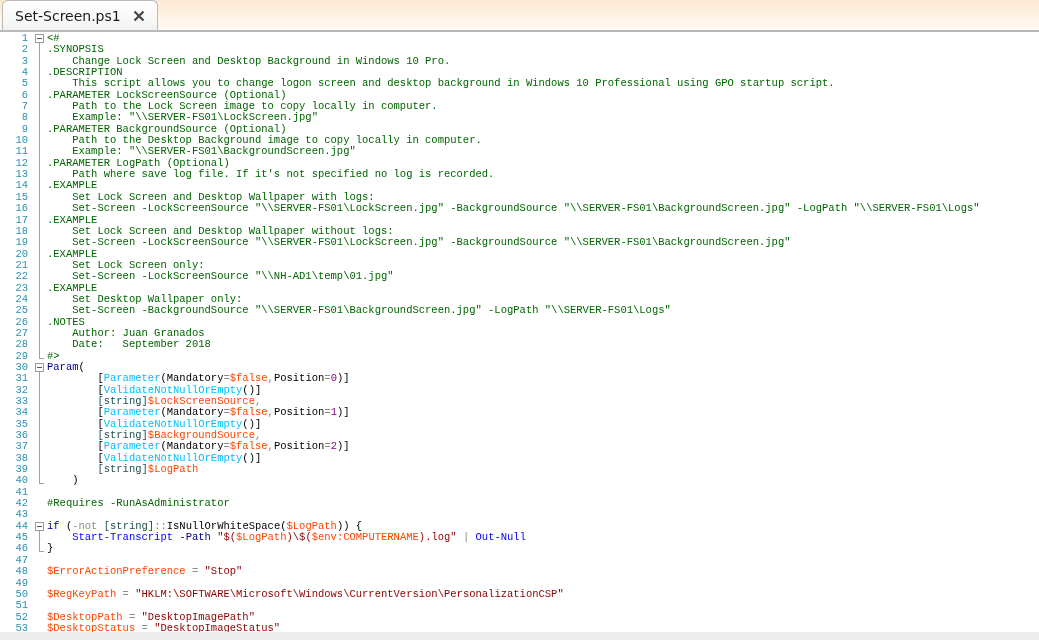 This screenshot has width=1039, height=640. I want to click on code-line: Date: September 2018, so click(141, 345).